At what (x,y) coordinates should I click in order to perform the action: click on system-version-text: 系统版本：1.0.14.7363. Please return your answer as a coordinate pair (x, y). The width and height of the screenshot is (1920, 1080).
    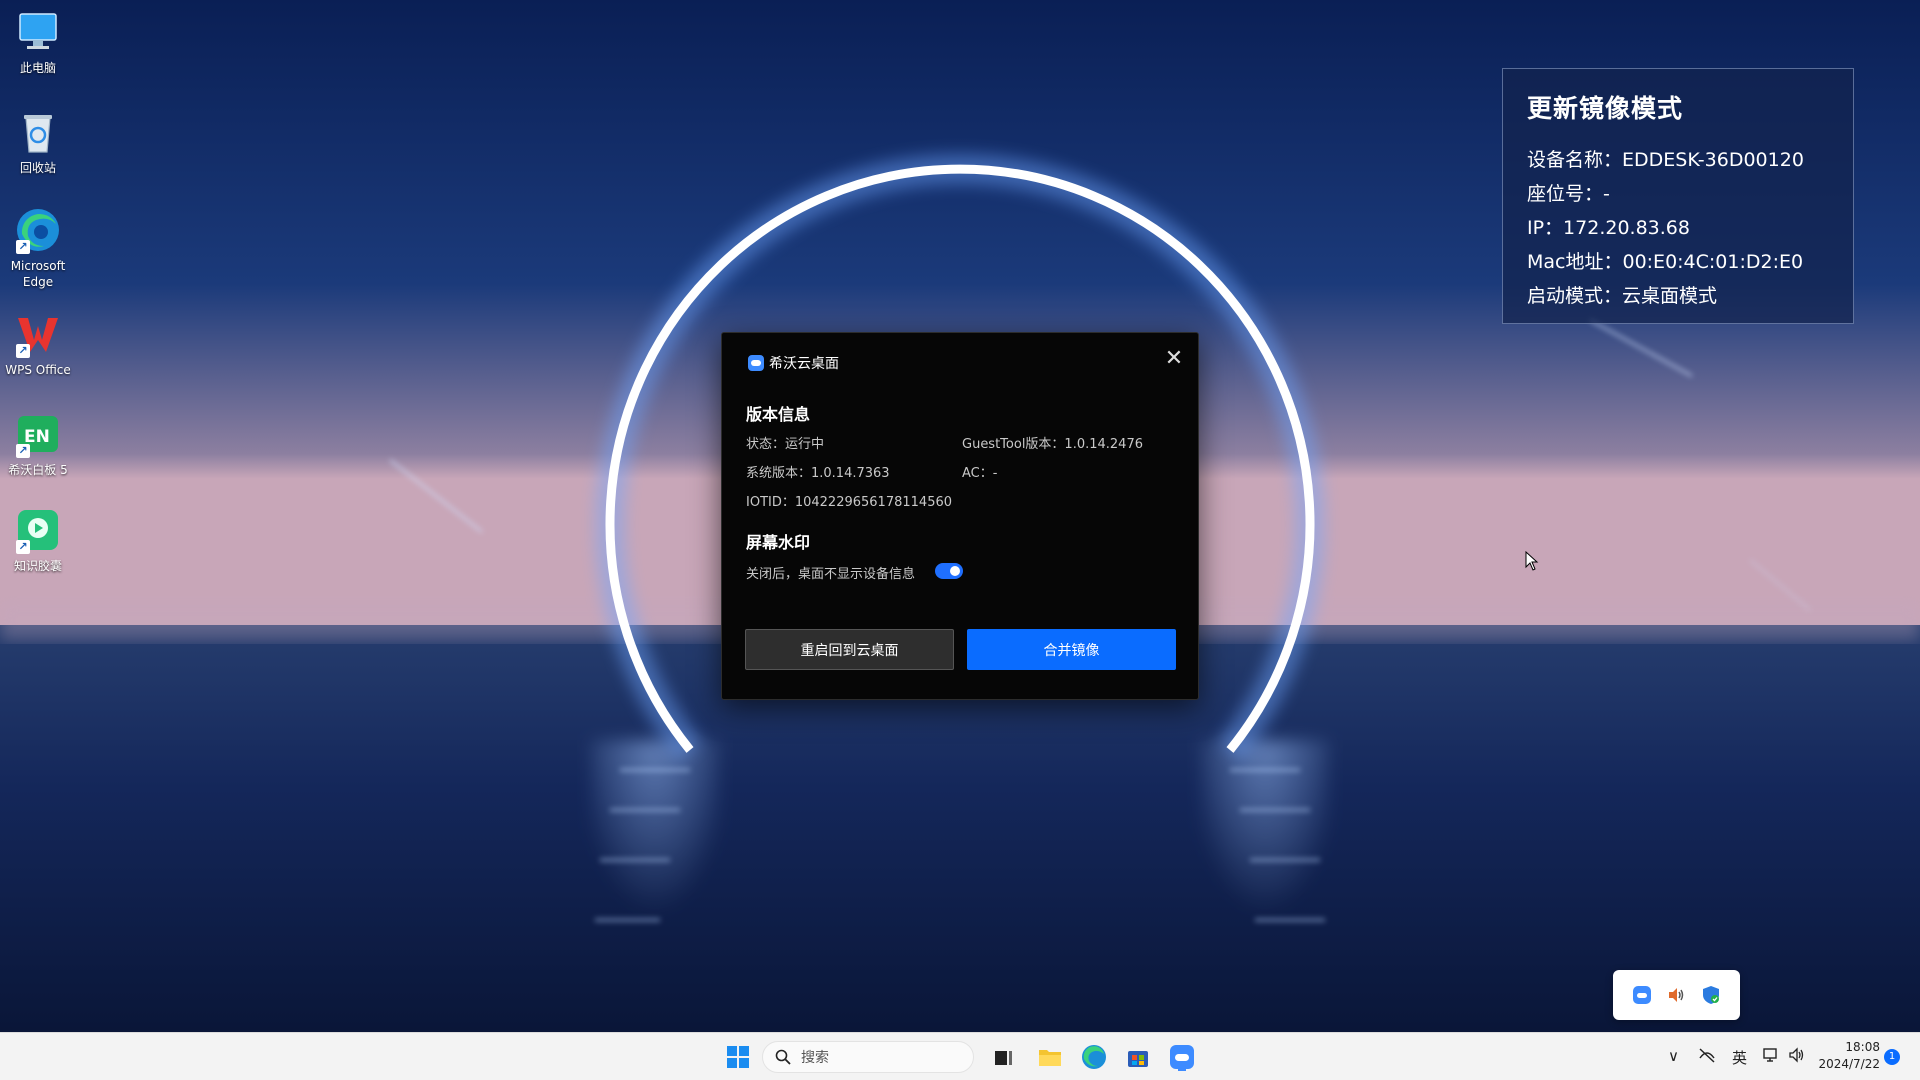
    Looking at the image, I should click on (818, 473).